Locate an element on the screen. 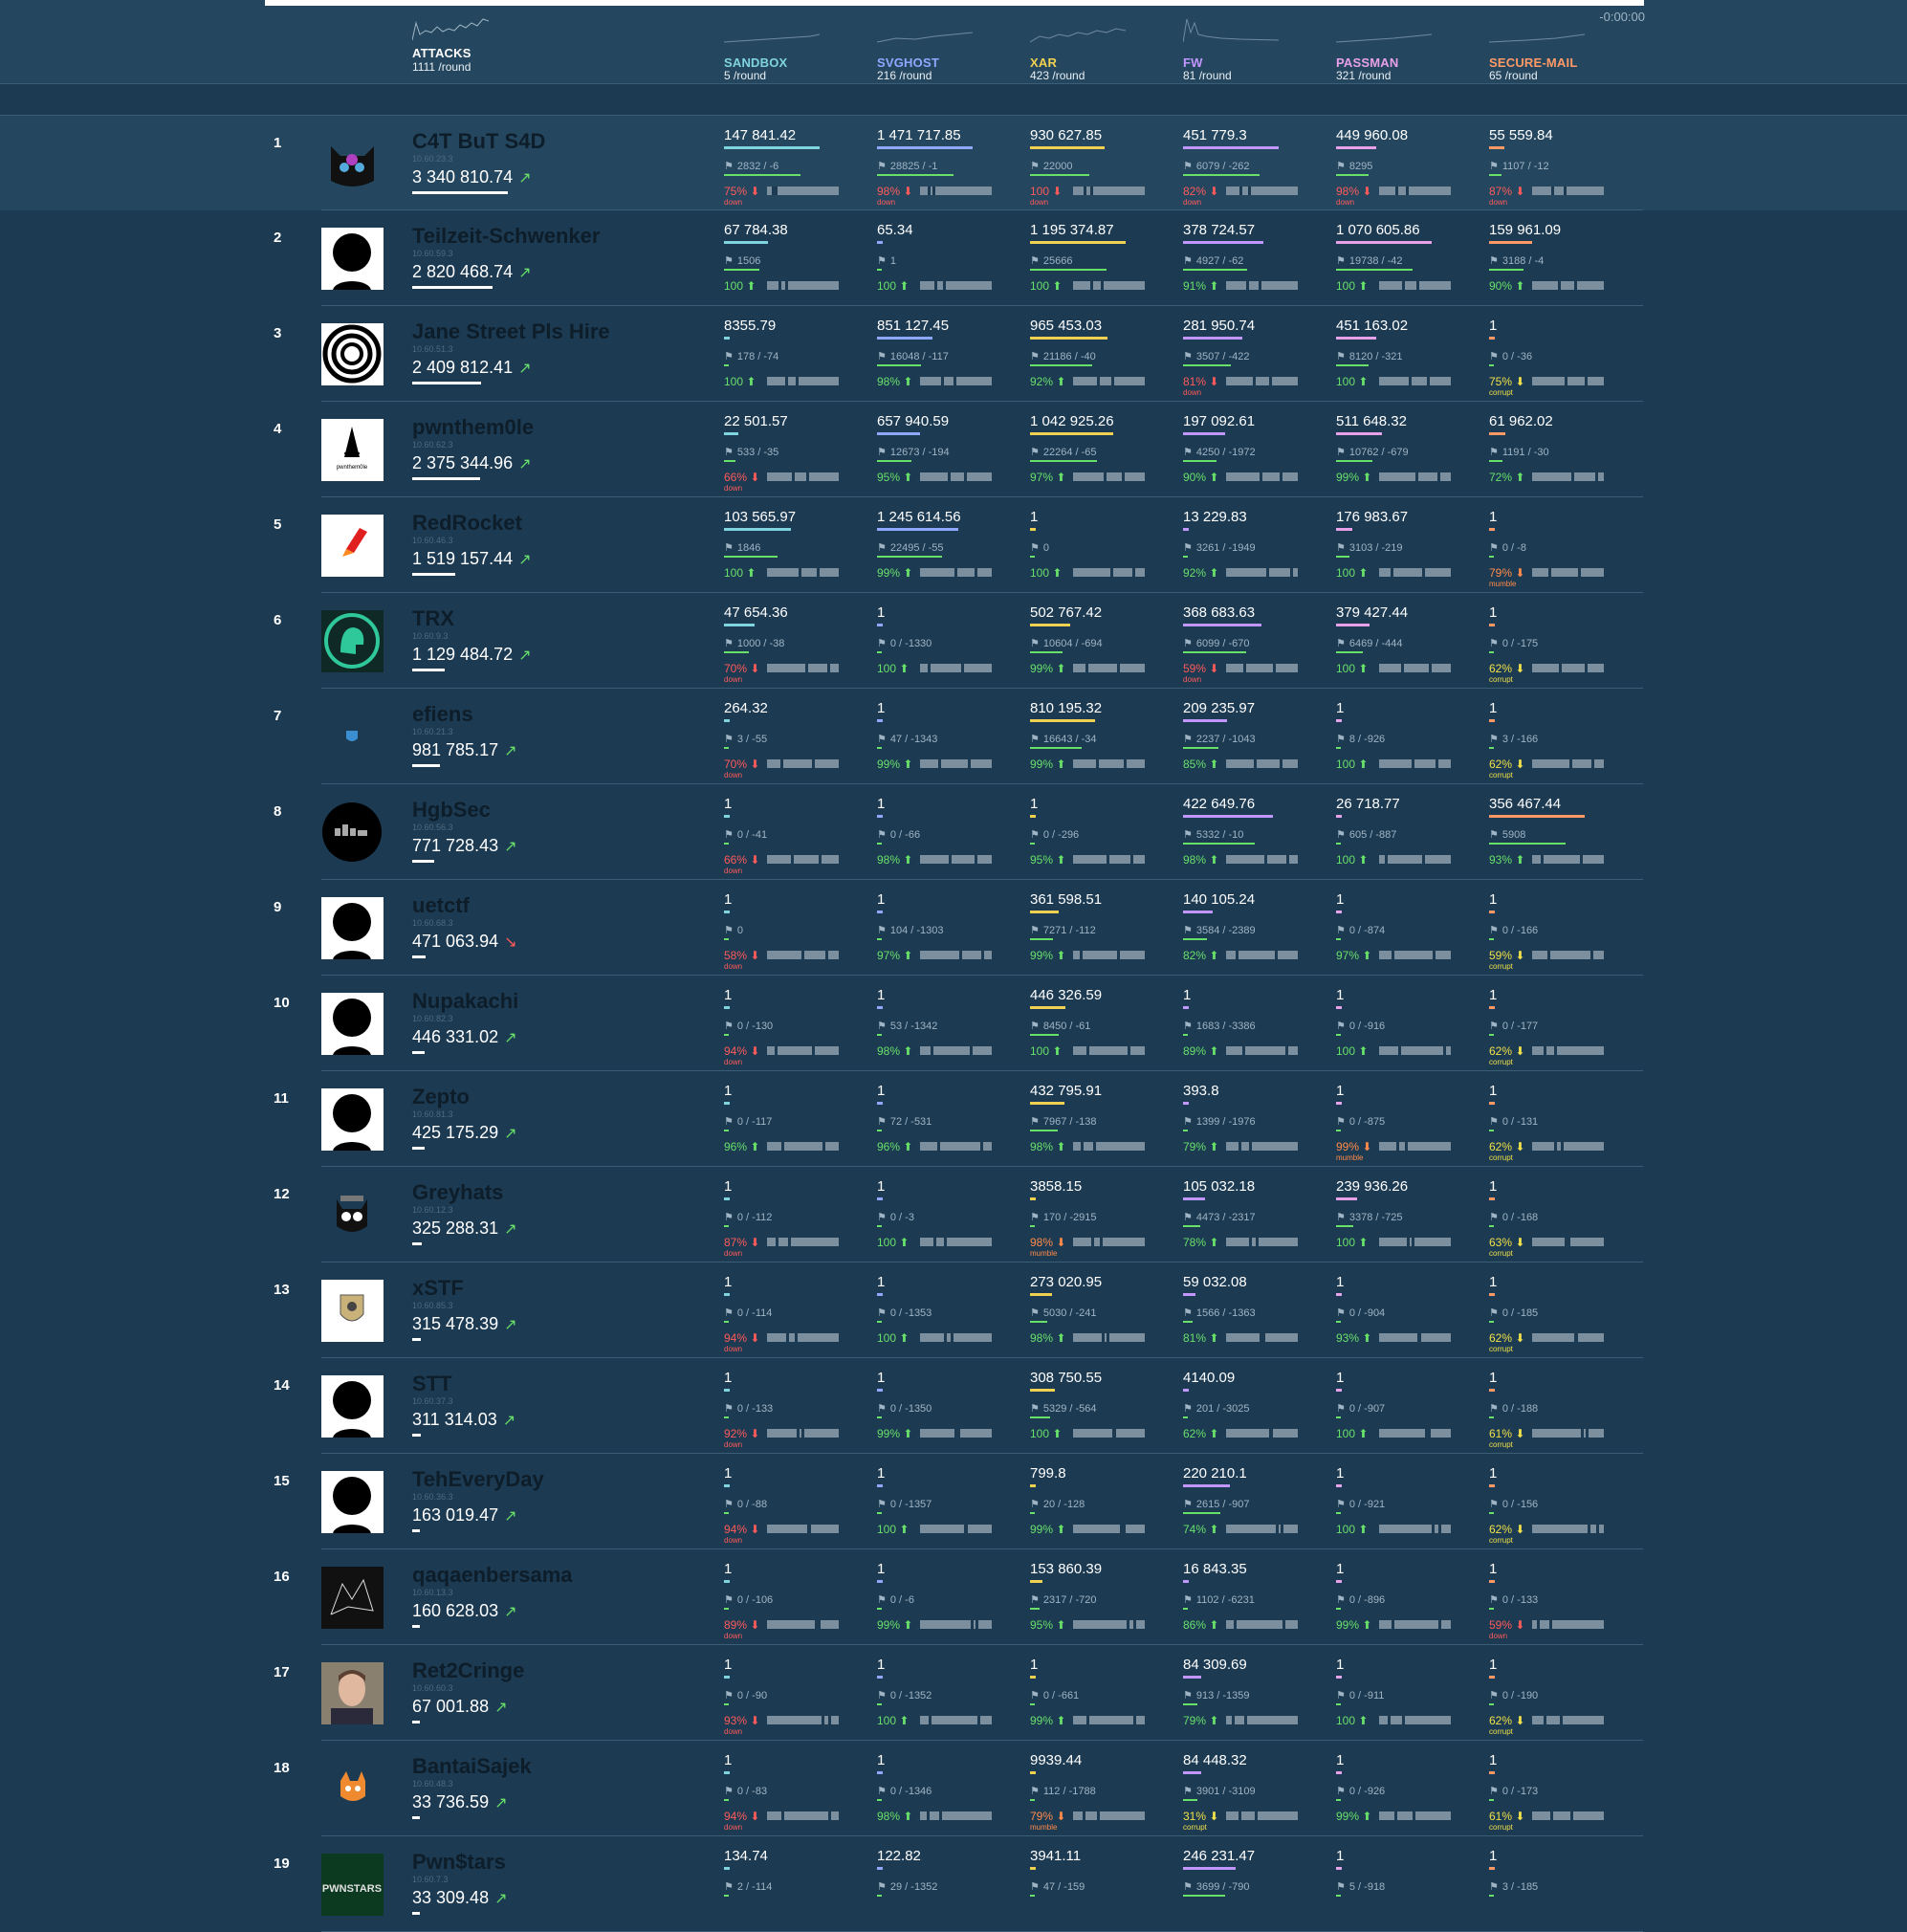 The height and width of the screenshot is (1932, 1907). service-cell-secure-mail: 1 ⚑ 0 / -188 61% ⬇ corrupt is located at coordinates (1561, 1411).